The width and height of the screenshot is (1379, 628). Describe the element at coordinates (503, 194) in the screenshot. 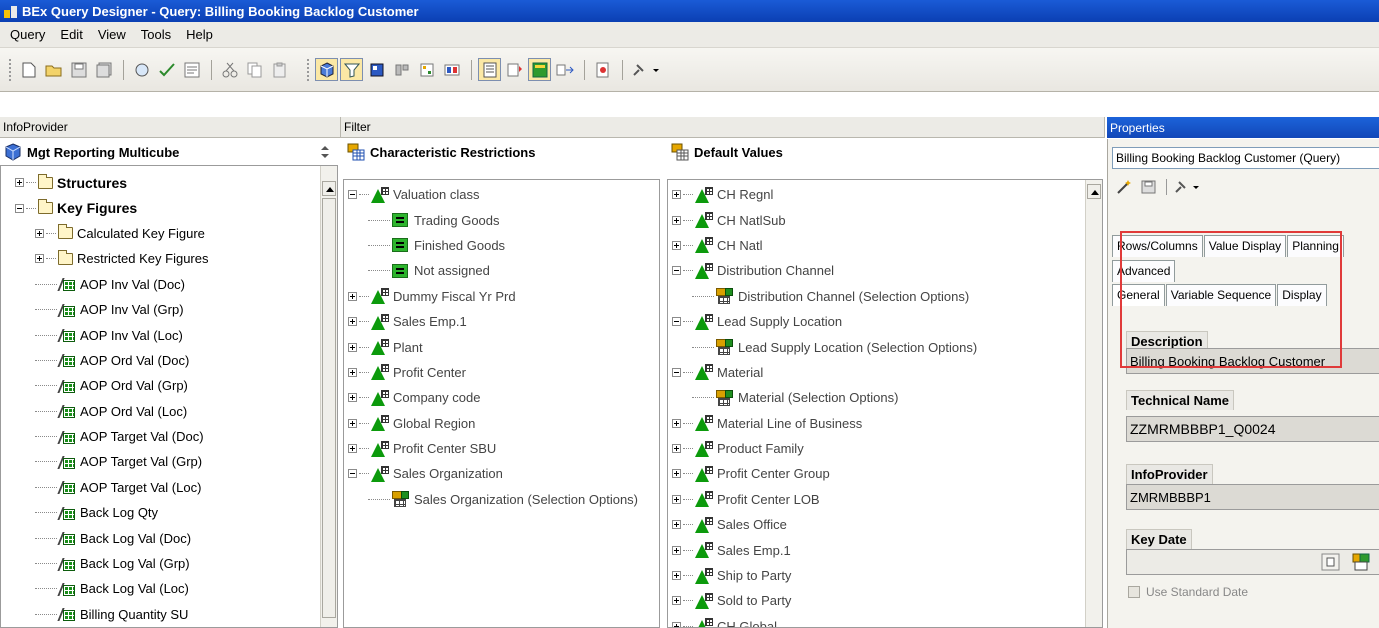

I see `tree-row: Valuation class` at that location.